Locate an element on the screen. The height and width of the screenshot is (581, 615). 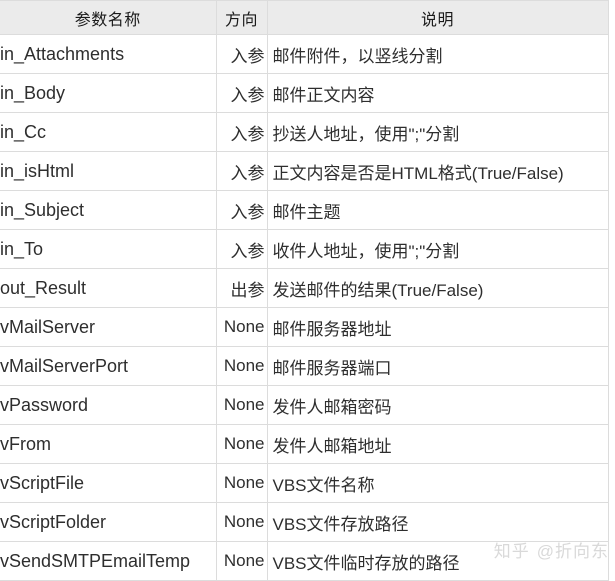
table-row: vSendSMTPEmailTemp None VBS文件临时存放的路径 is located at coordinates (304, 561).